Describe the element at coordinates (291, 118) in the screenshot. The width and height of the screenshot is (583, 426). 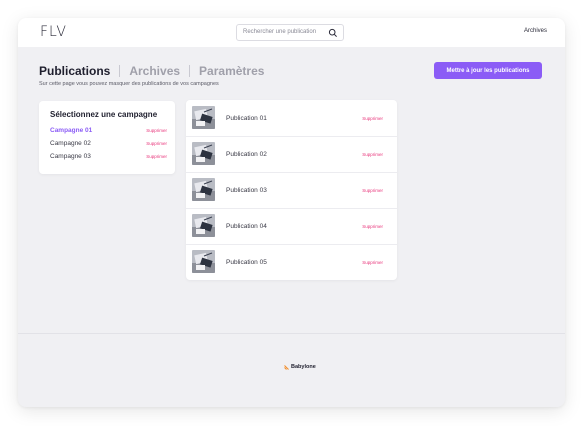
I see `publication-row: Publication 01 Supprimer` at that location.